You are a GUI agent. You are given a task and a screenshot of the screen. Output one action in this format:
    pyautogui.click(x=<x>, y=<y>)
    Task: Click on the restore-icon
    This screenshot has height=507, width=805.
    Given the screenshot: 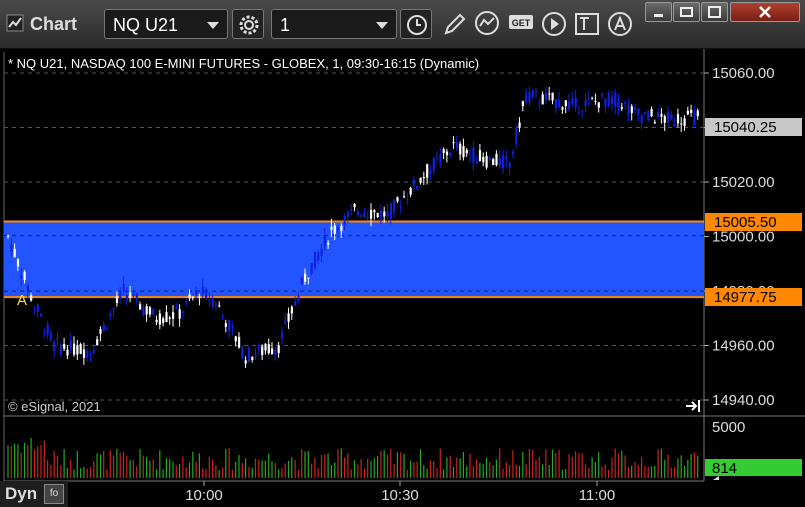 What is the action you would take?
    pyautogui.click(x=686, y=12)
    